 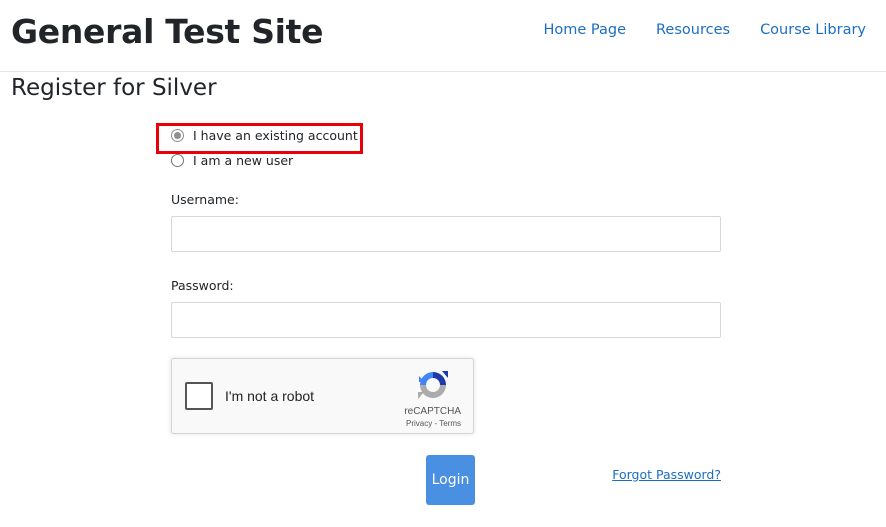 I want to click on login-button: Login, so click(x=450, y=480).